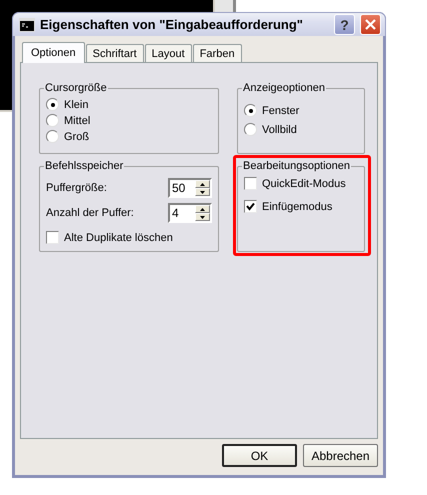  I want to click on help-button: ?, so click(344, 24).